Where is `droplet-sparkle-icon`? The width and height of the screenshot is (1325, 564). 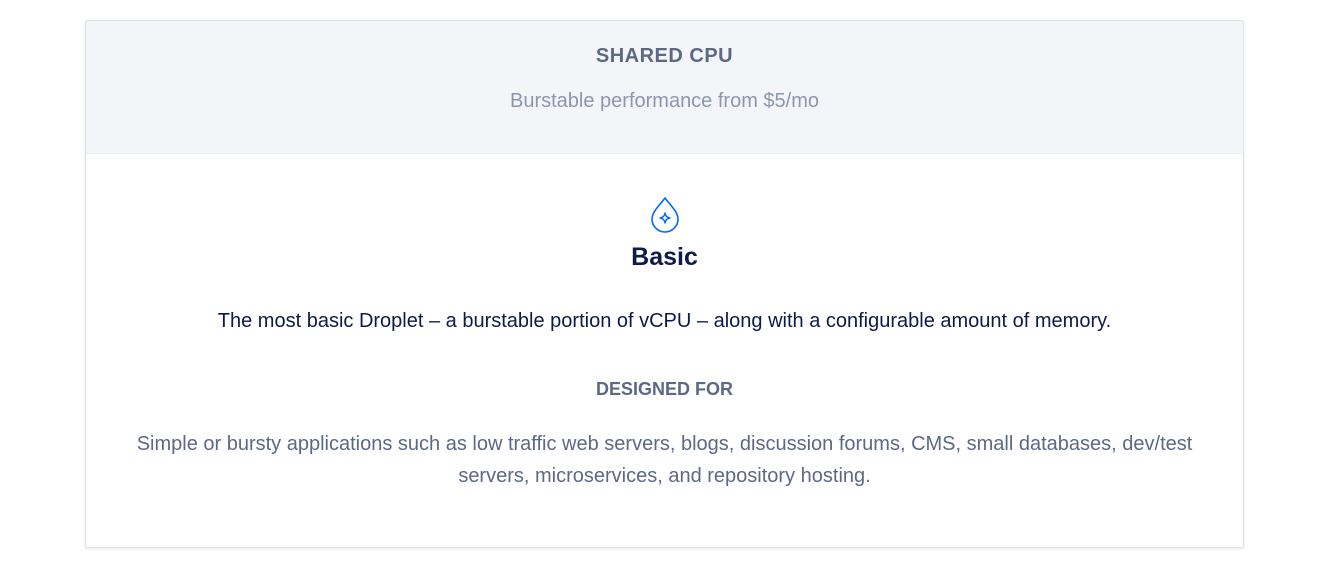
droplet-sparkle-icon is located at coordinates (664, 215).